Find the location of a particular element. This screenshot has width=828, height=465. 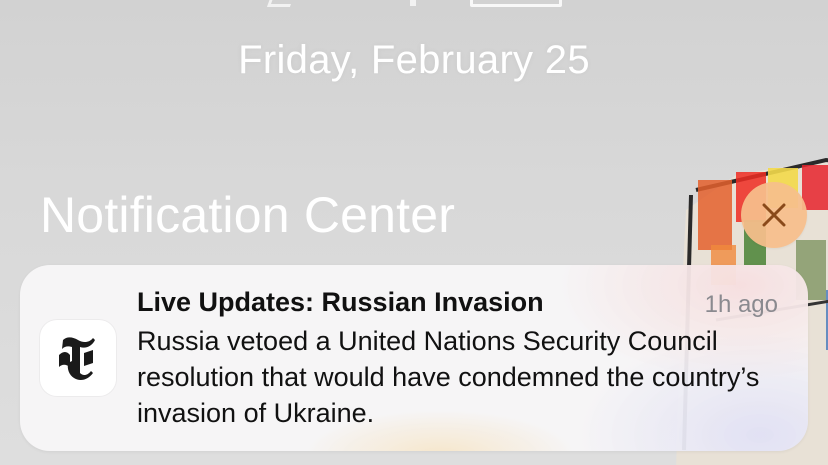

notification-timestamp: 1h ago is located at coordinates (741, 304).